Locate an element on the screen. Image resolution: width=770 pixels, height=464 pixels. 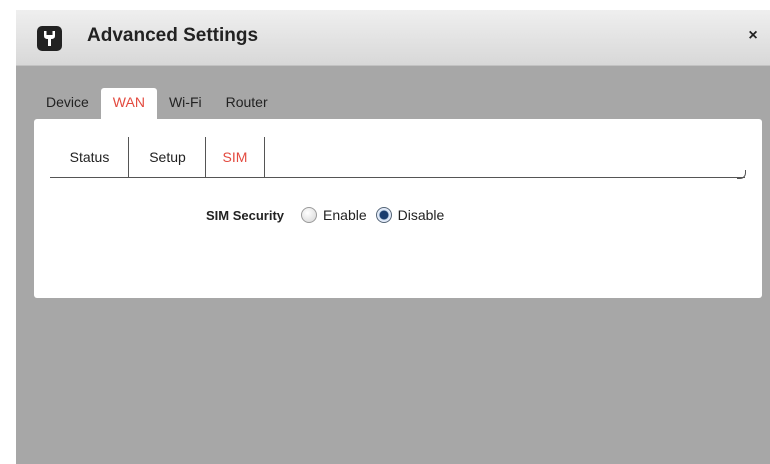
tab-wifi: Wi-Fi is located at coordinates (185, 104).